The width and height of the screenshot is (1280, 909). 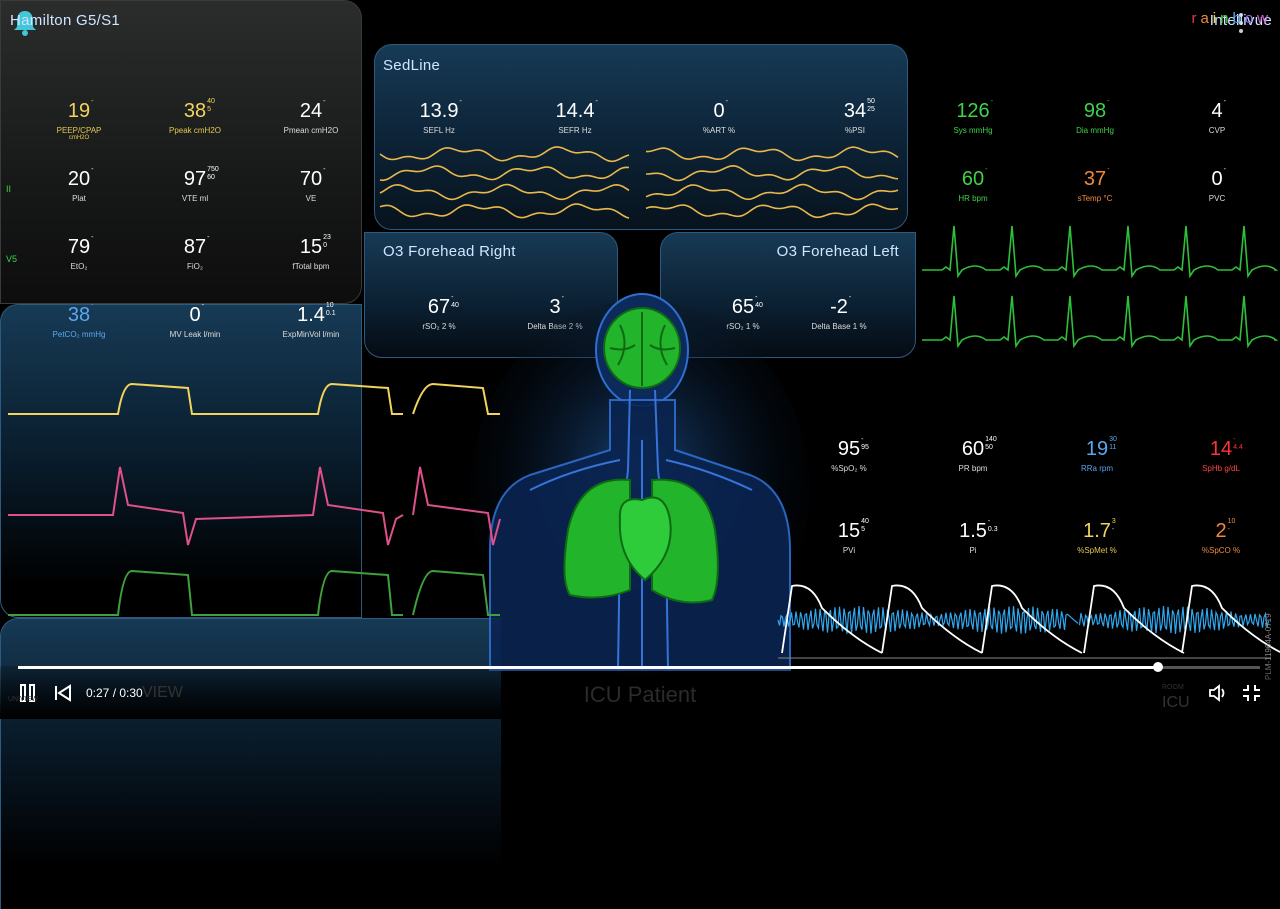 I want to click on pleth-waveform, so click(x=1028, y=621).